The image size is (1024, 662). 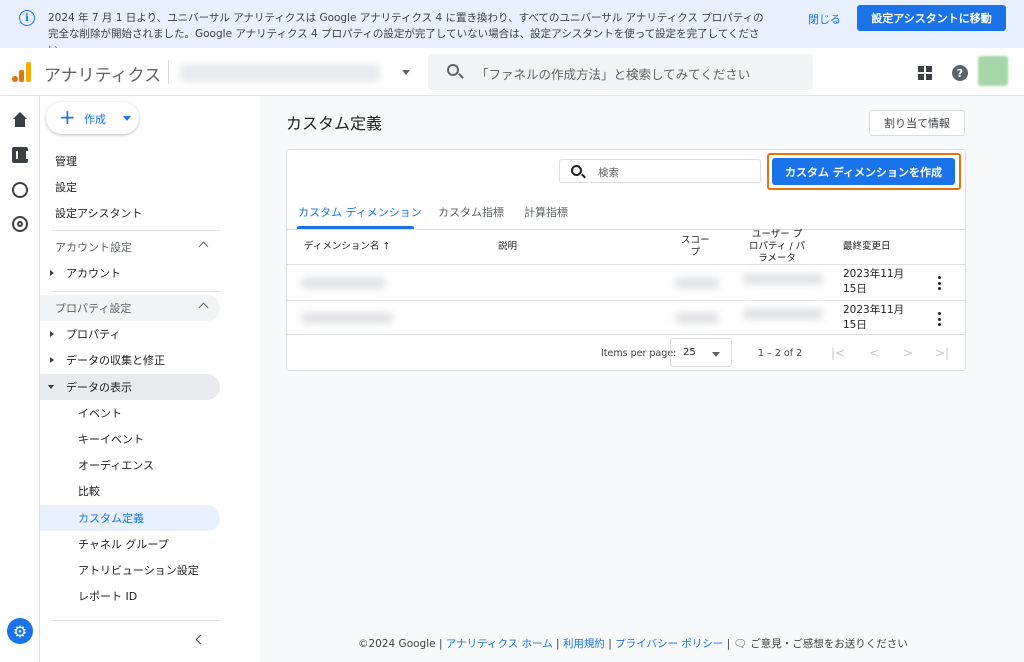 What do you see at coordinates (200, 639) in the screenshot?
I see `chevron-left-icon` at bounding box center [200, 639].